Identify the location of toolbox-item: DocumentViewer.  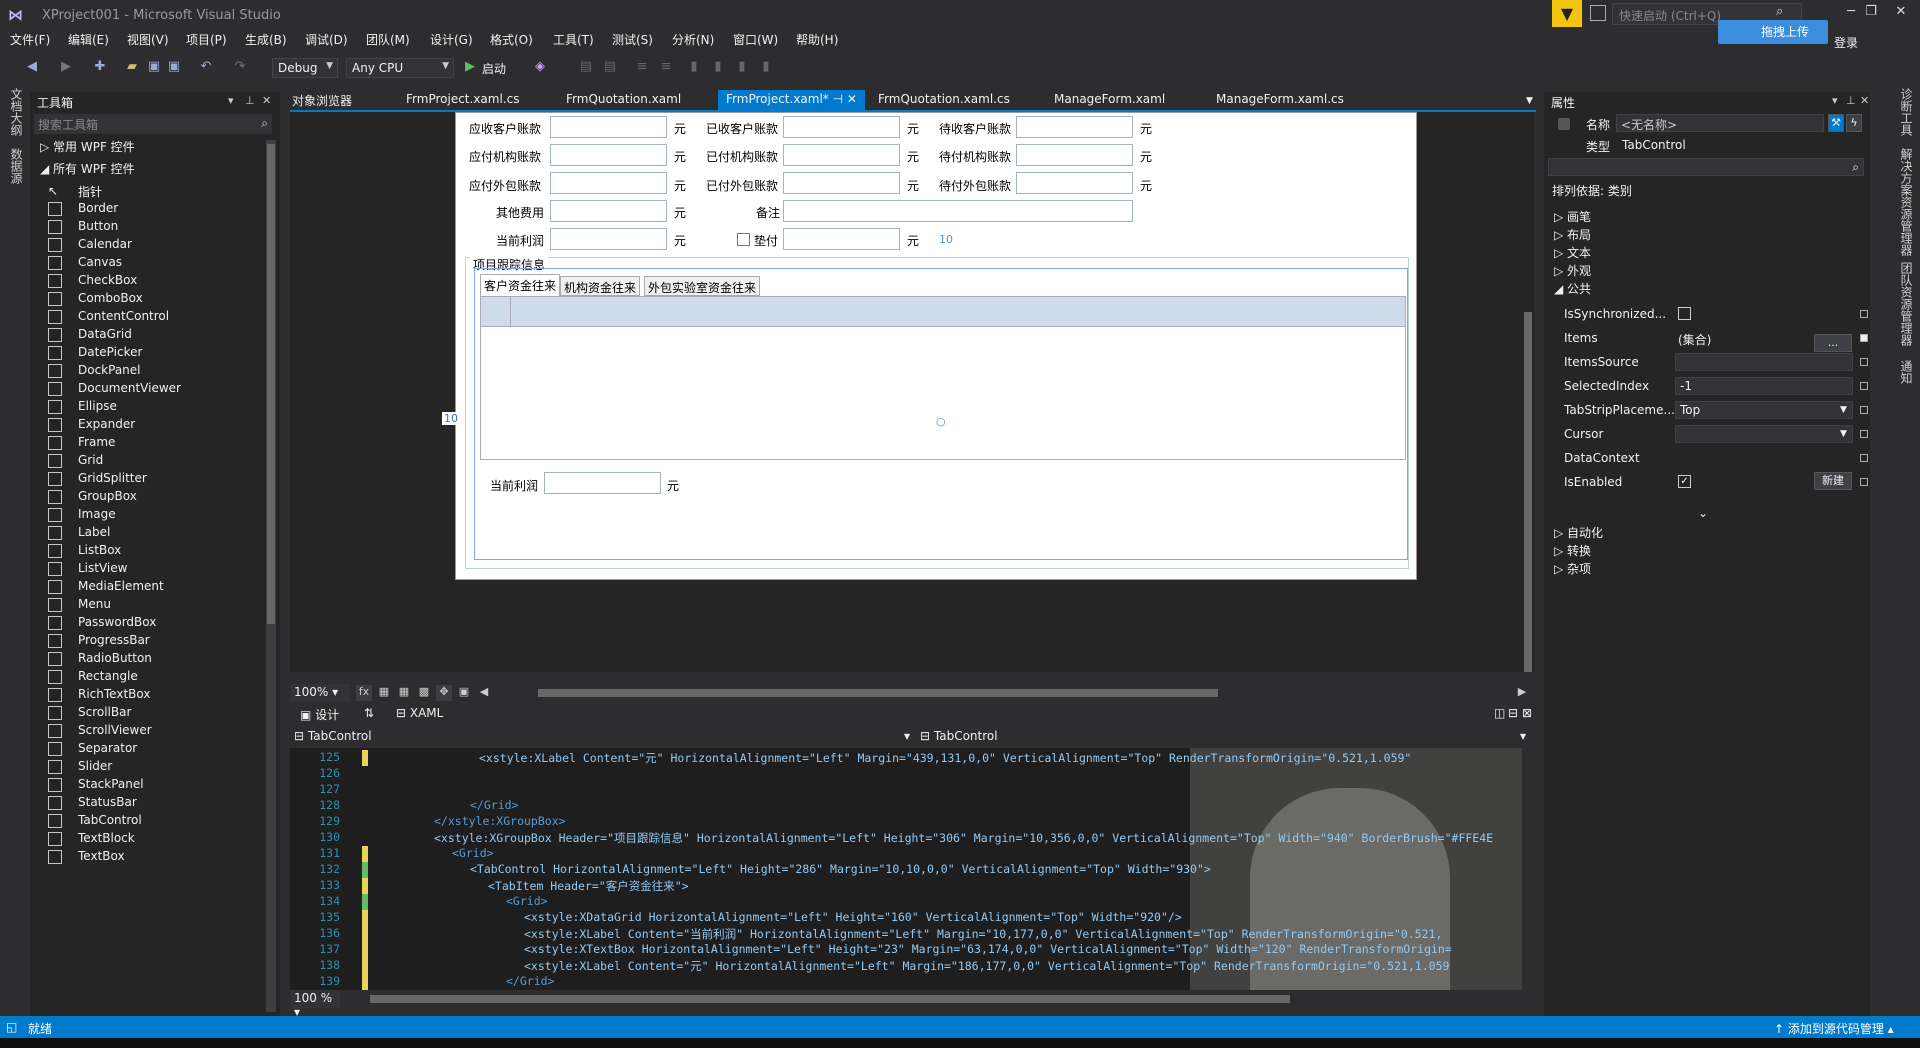
(158, 389).